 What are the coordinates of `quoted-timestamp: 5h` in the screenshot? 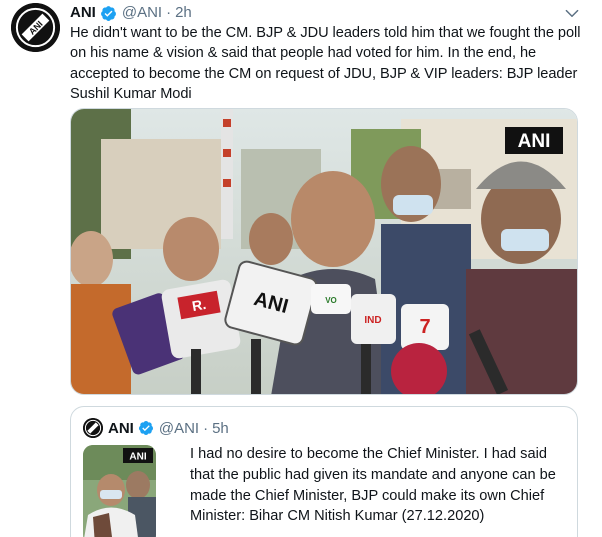 It's located at (220, 428).